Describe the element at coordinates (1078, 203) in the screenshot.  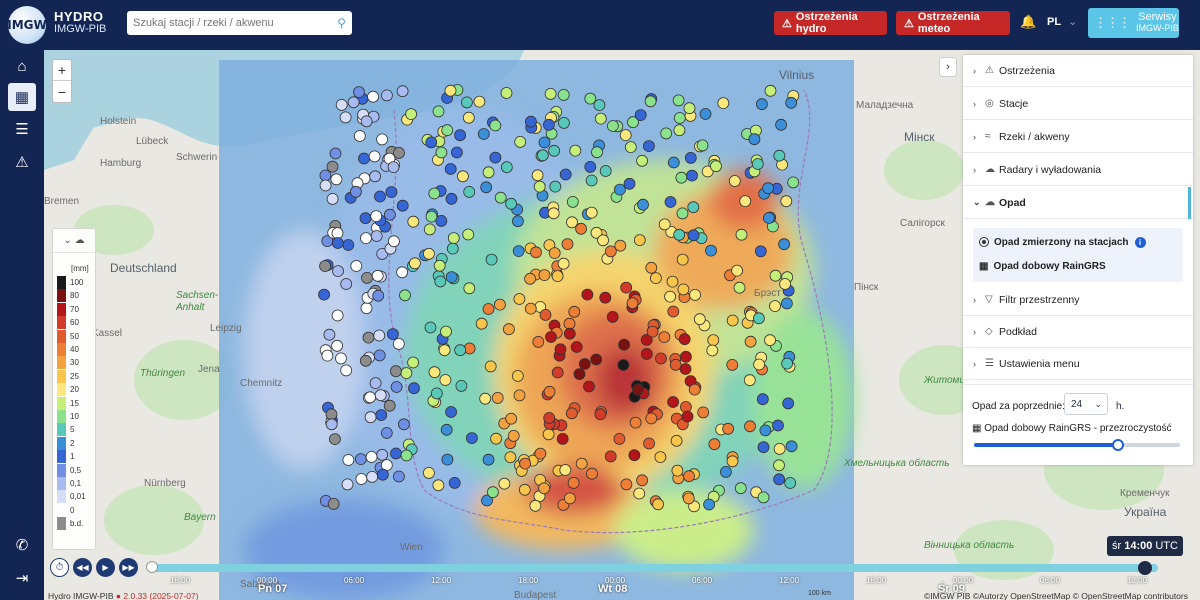
I see `panel-item-opad: ⌄ ☁ Opad` at that location.